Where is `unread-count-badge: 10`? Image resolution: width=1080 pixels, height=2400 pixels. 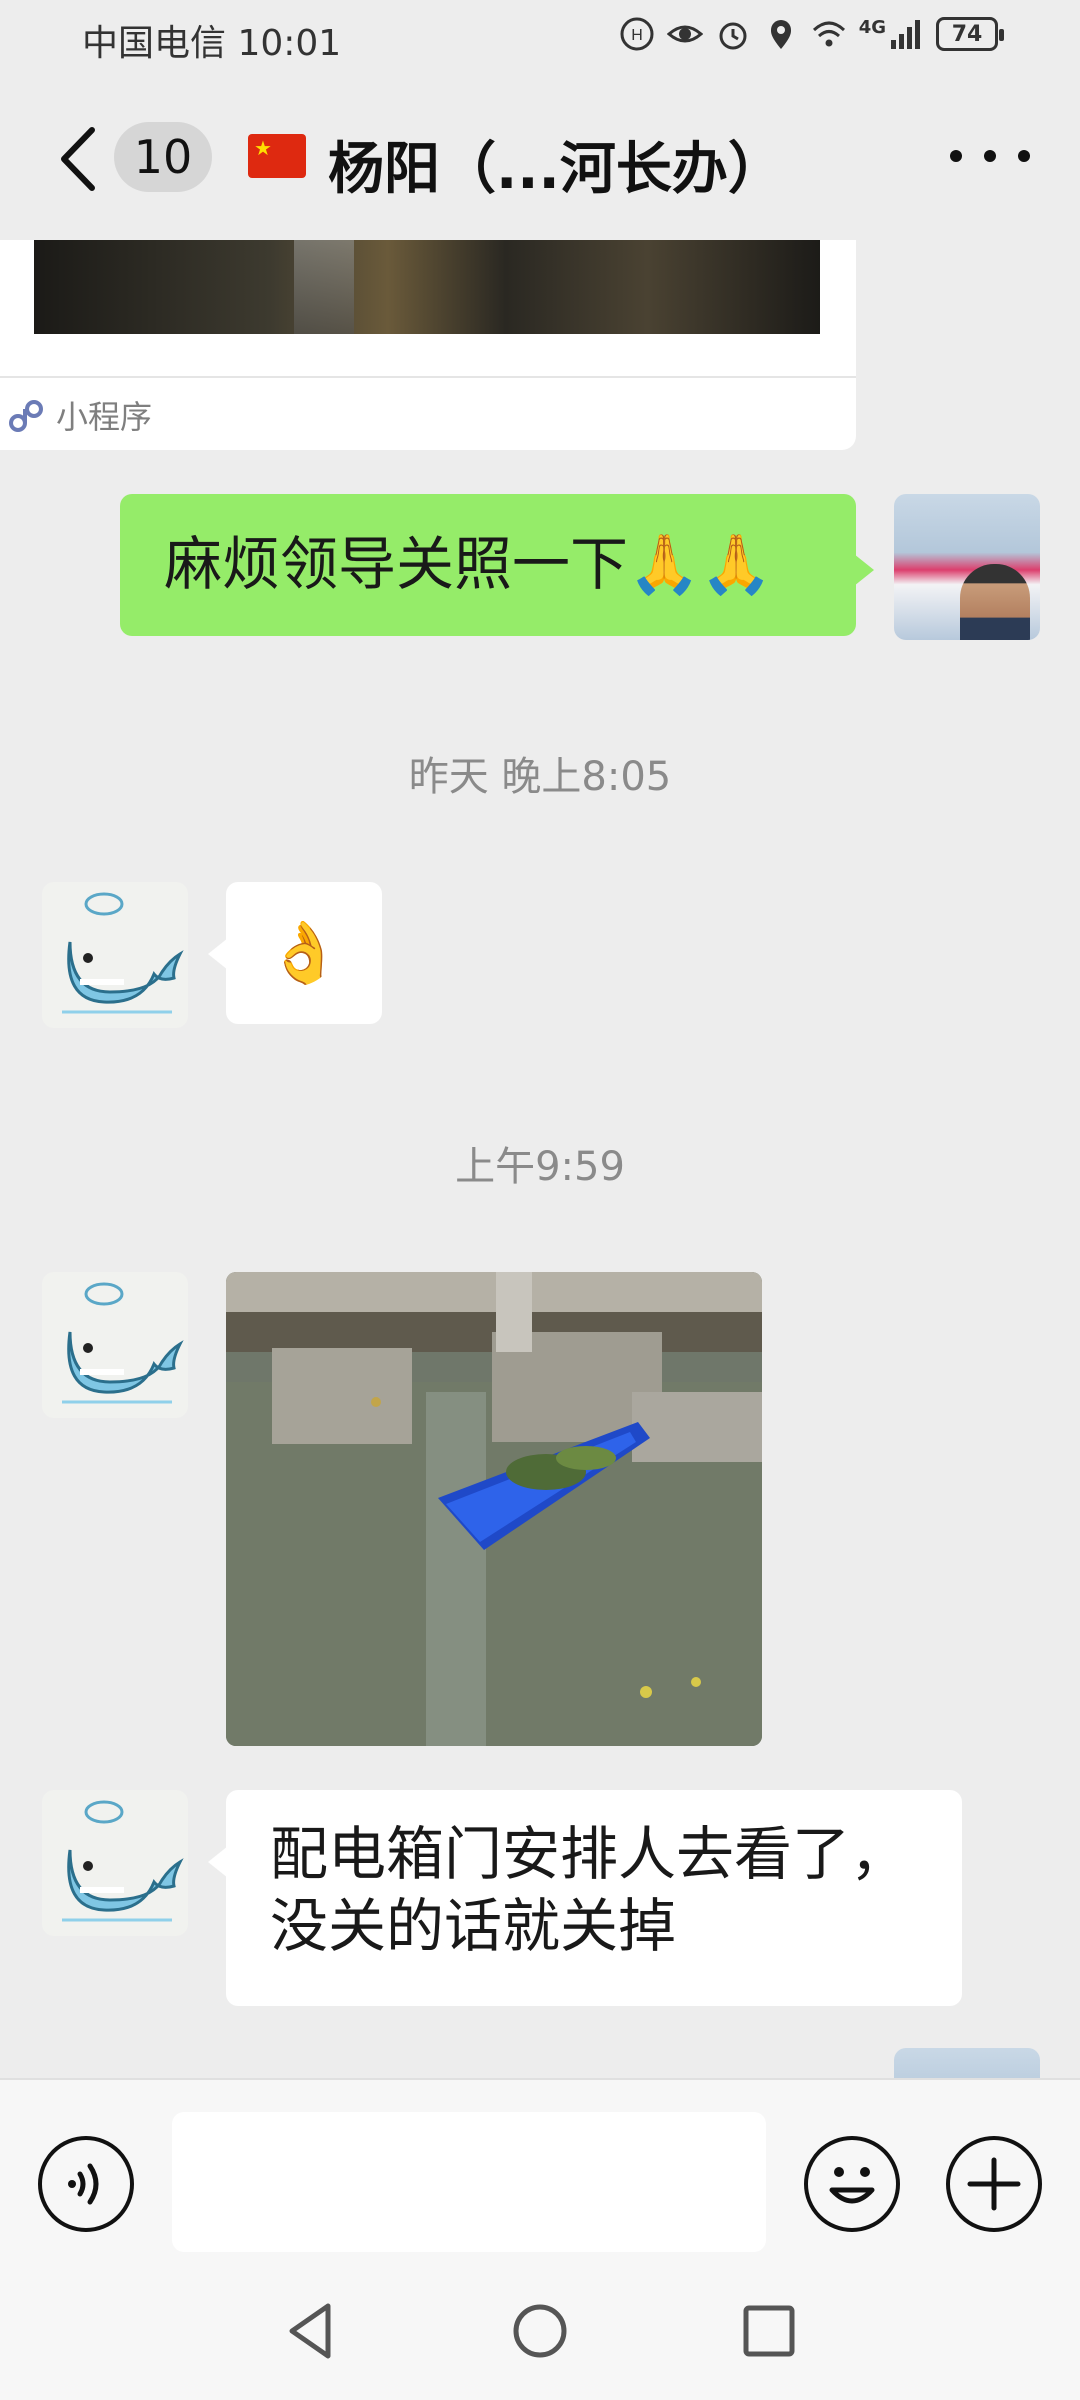 unread-count-badge: 10 is located at coordinates (163, 157).